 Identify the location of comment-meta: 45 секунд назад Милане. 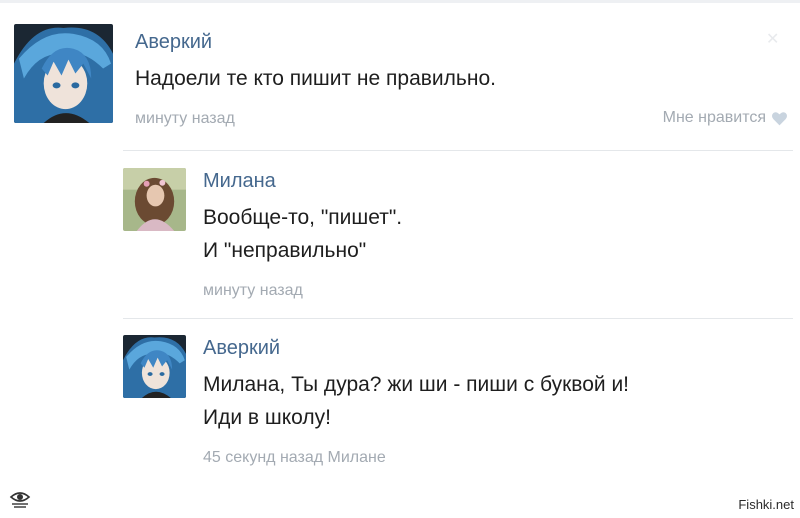
(294, 458).